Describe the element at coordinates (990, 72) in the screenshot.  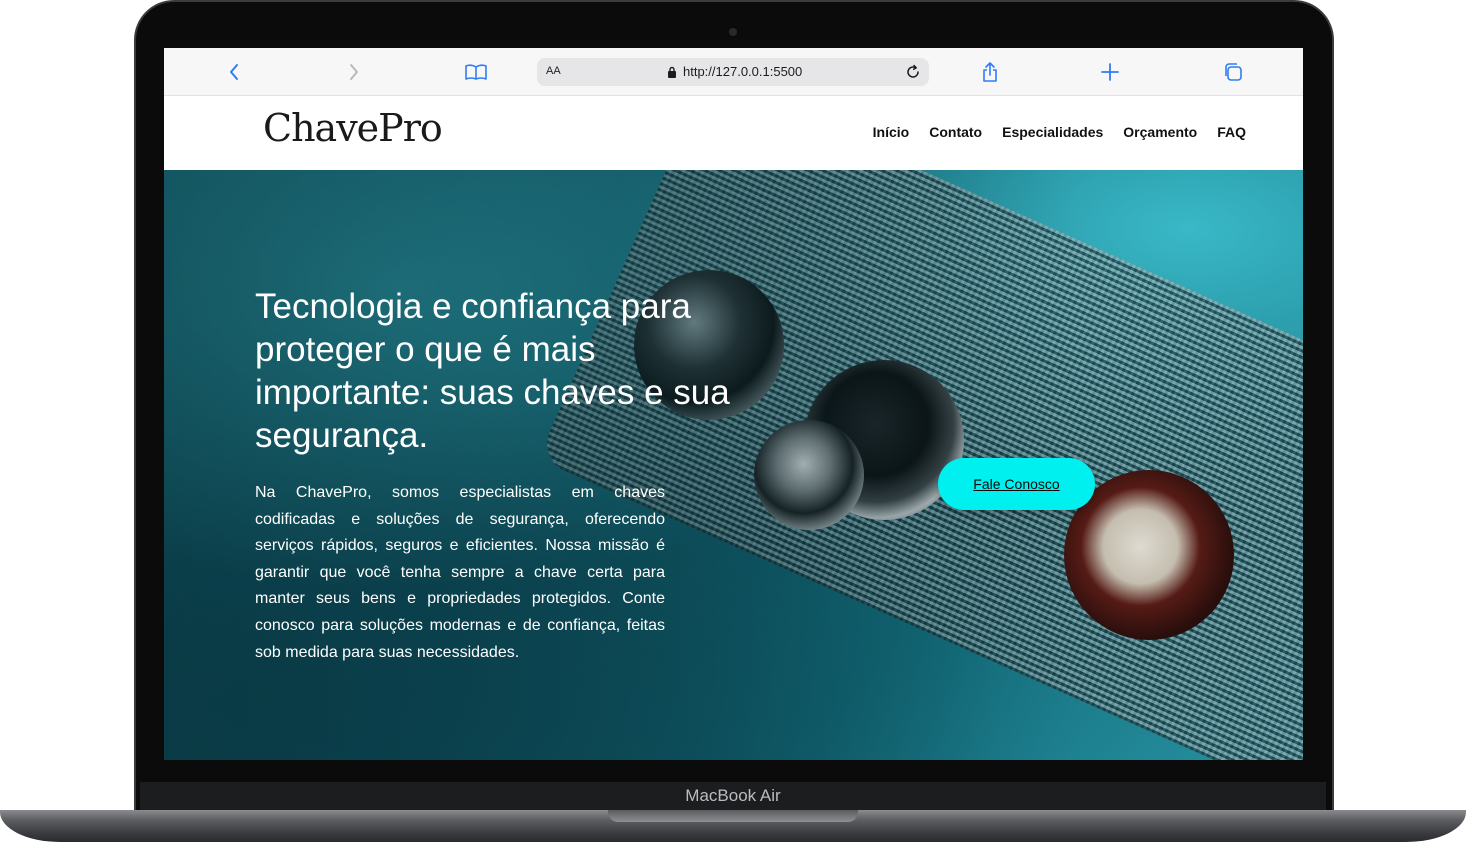
I see `share-icon` at that location.